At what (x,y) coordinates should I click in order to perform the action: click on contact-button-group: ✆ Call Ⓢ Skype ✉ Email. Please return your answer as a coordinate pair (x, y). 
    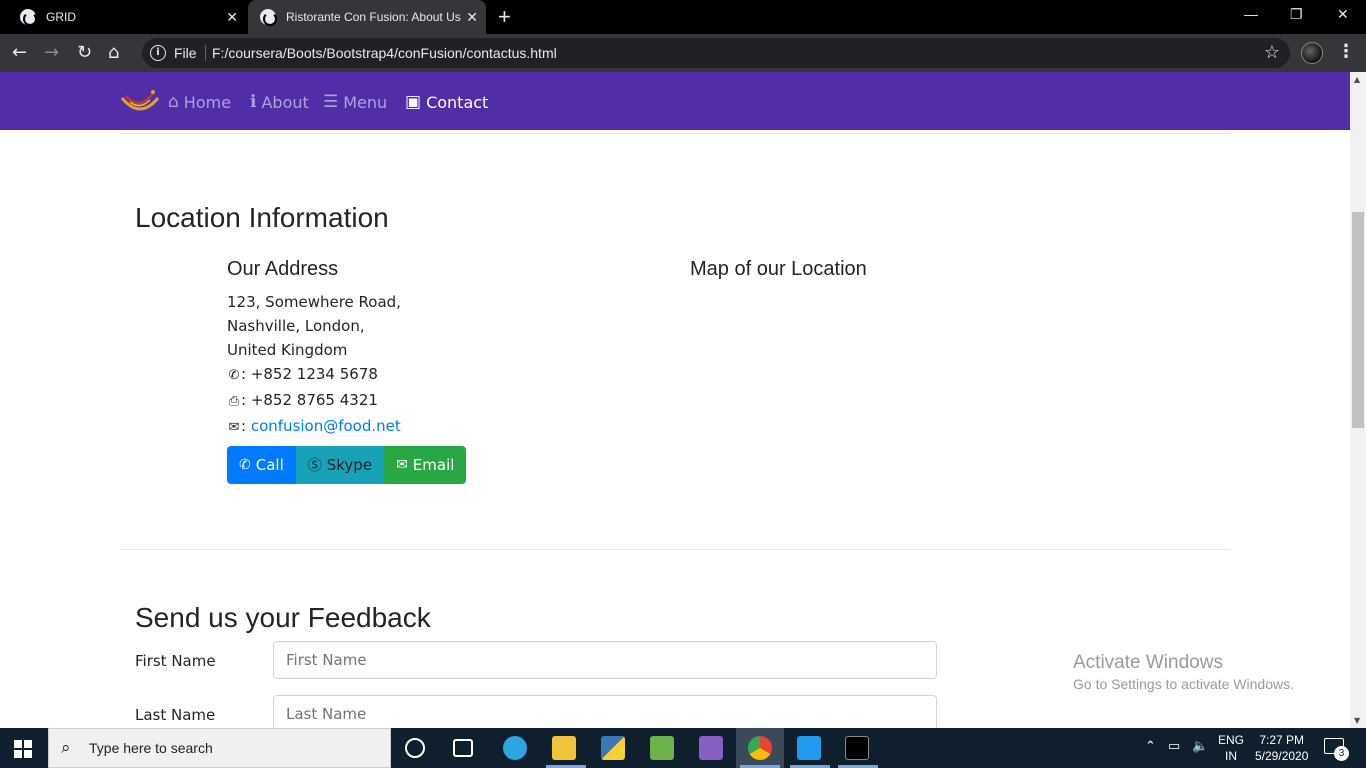
    Looking at the image, I should click on (347, 465).